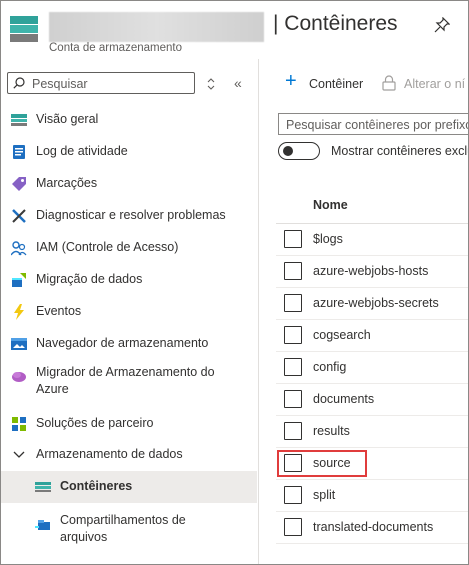 The width and height of the screenshot is (469, 565). Describe the element at coordinates (291, 81) in the screenshot. I see `plus-icon: +` at that location.